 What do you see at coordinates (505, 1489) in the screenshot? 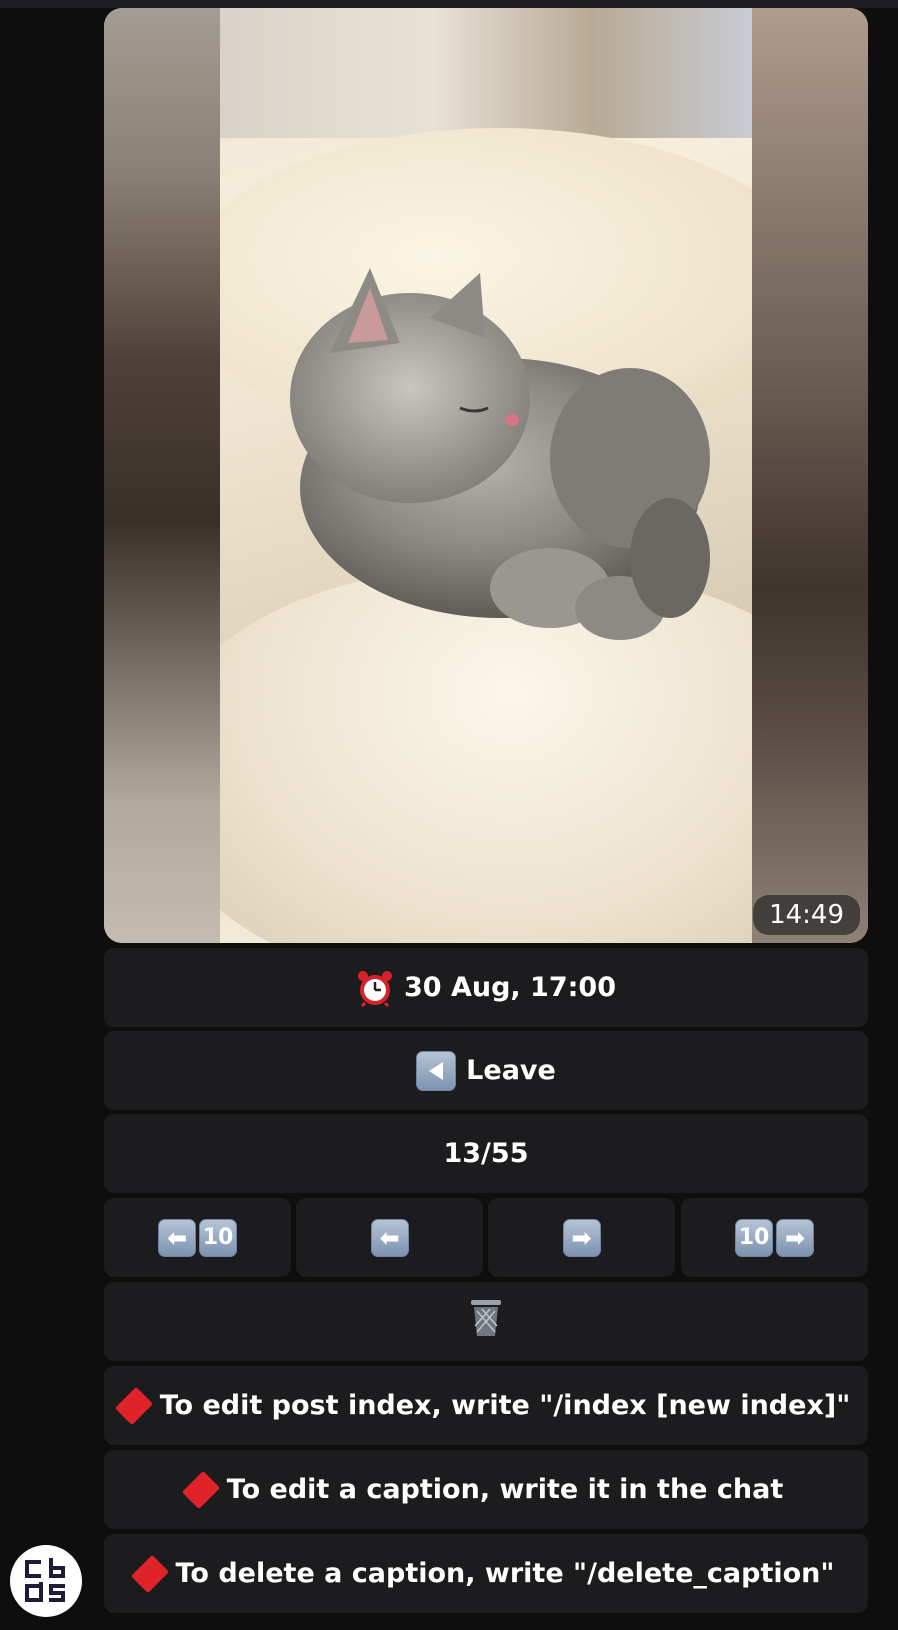
I see `hint-edit-caption-label: To edit a caption, write it in the chat` at bounding box center [505, 1489].